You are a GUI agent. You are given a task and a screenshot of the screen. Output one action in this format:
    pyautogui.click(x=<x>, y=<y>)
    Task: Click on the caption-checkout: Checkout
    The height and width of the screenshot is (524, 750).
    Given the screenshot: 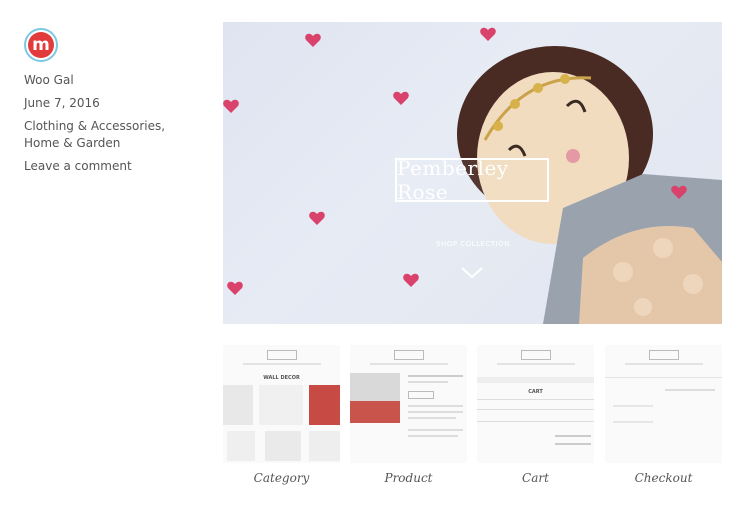 What is the action you would take?
    pyautogui.click(x=663, y=478)
    